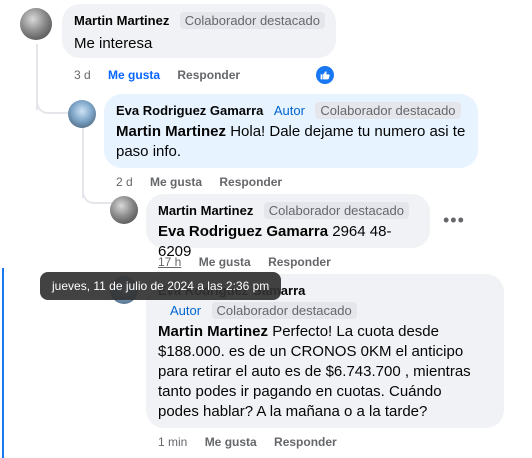 The image size is (532, 458). What do you see at coordinates (454, 220) in the screenshot?
I see `more-options-icon: •••` at bounding box center [454, 220].